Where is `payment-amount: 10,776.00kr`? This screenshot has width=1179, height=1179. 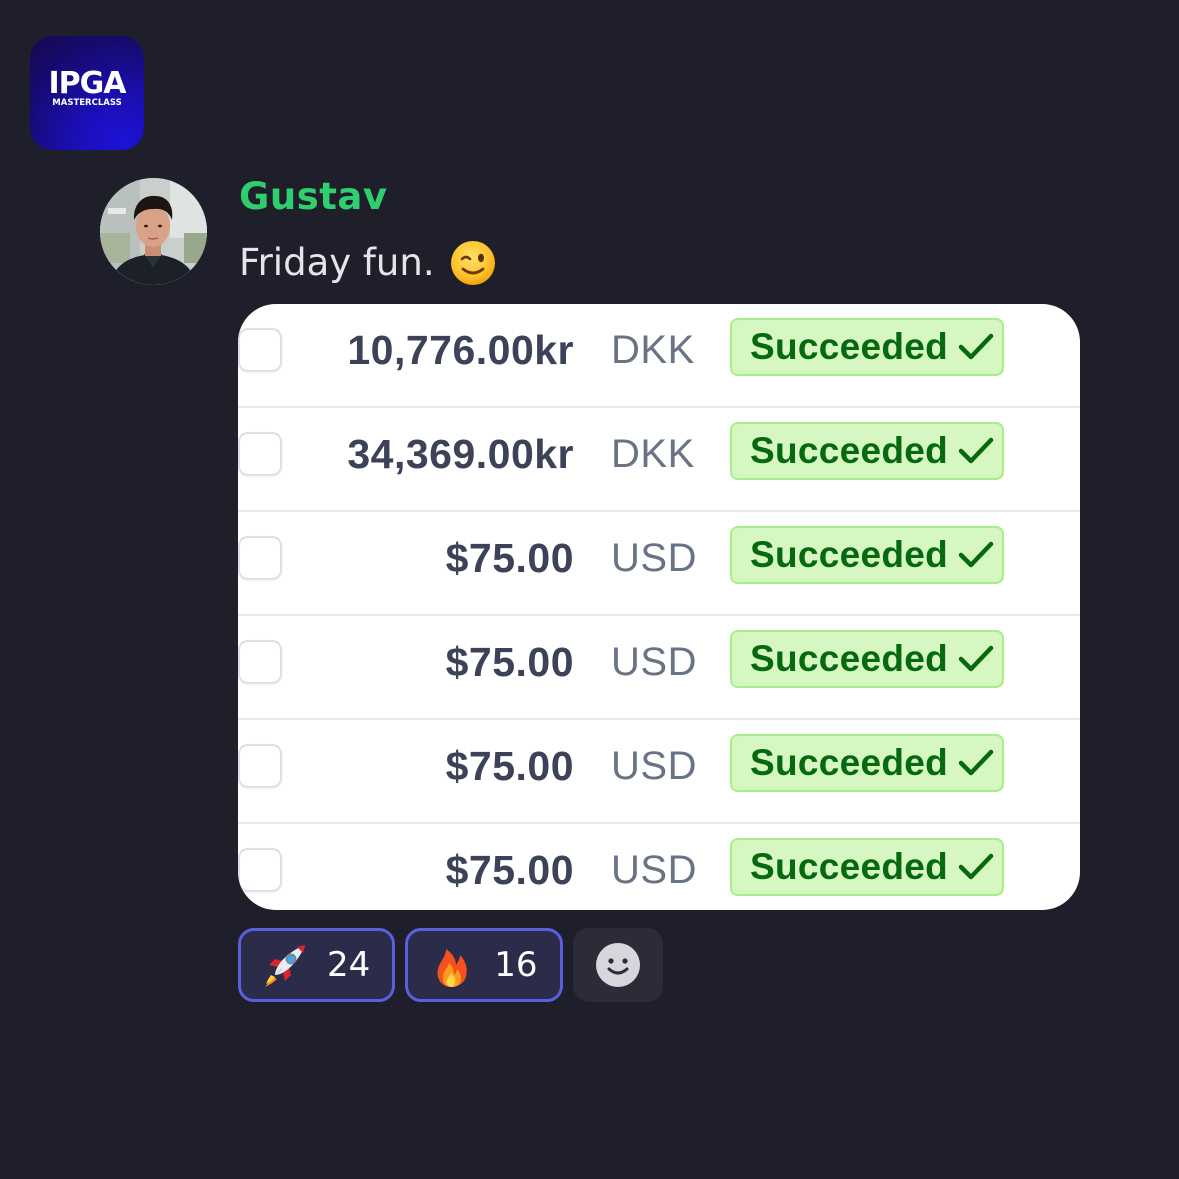 payment-amount: 10,776.00kr is located at coordinates (460, 350).